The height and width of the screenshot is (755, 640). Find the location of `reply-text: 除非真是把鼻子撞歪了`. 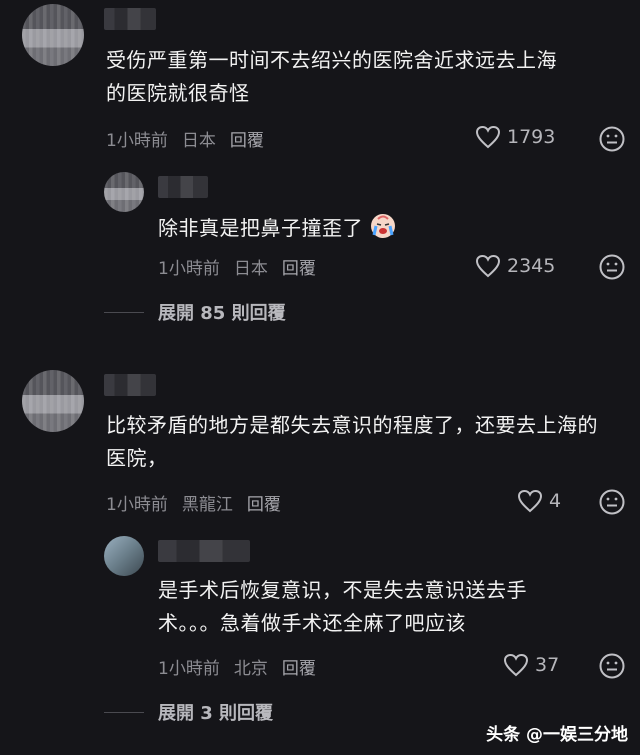

reply-text: 除非真是把鼻子撞歪了 is located at coordinates (260, 228).